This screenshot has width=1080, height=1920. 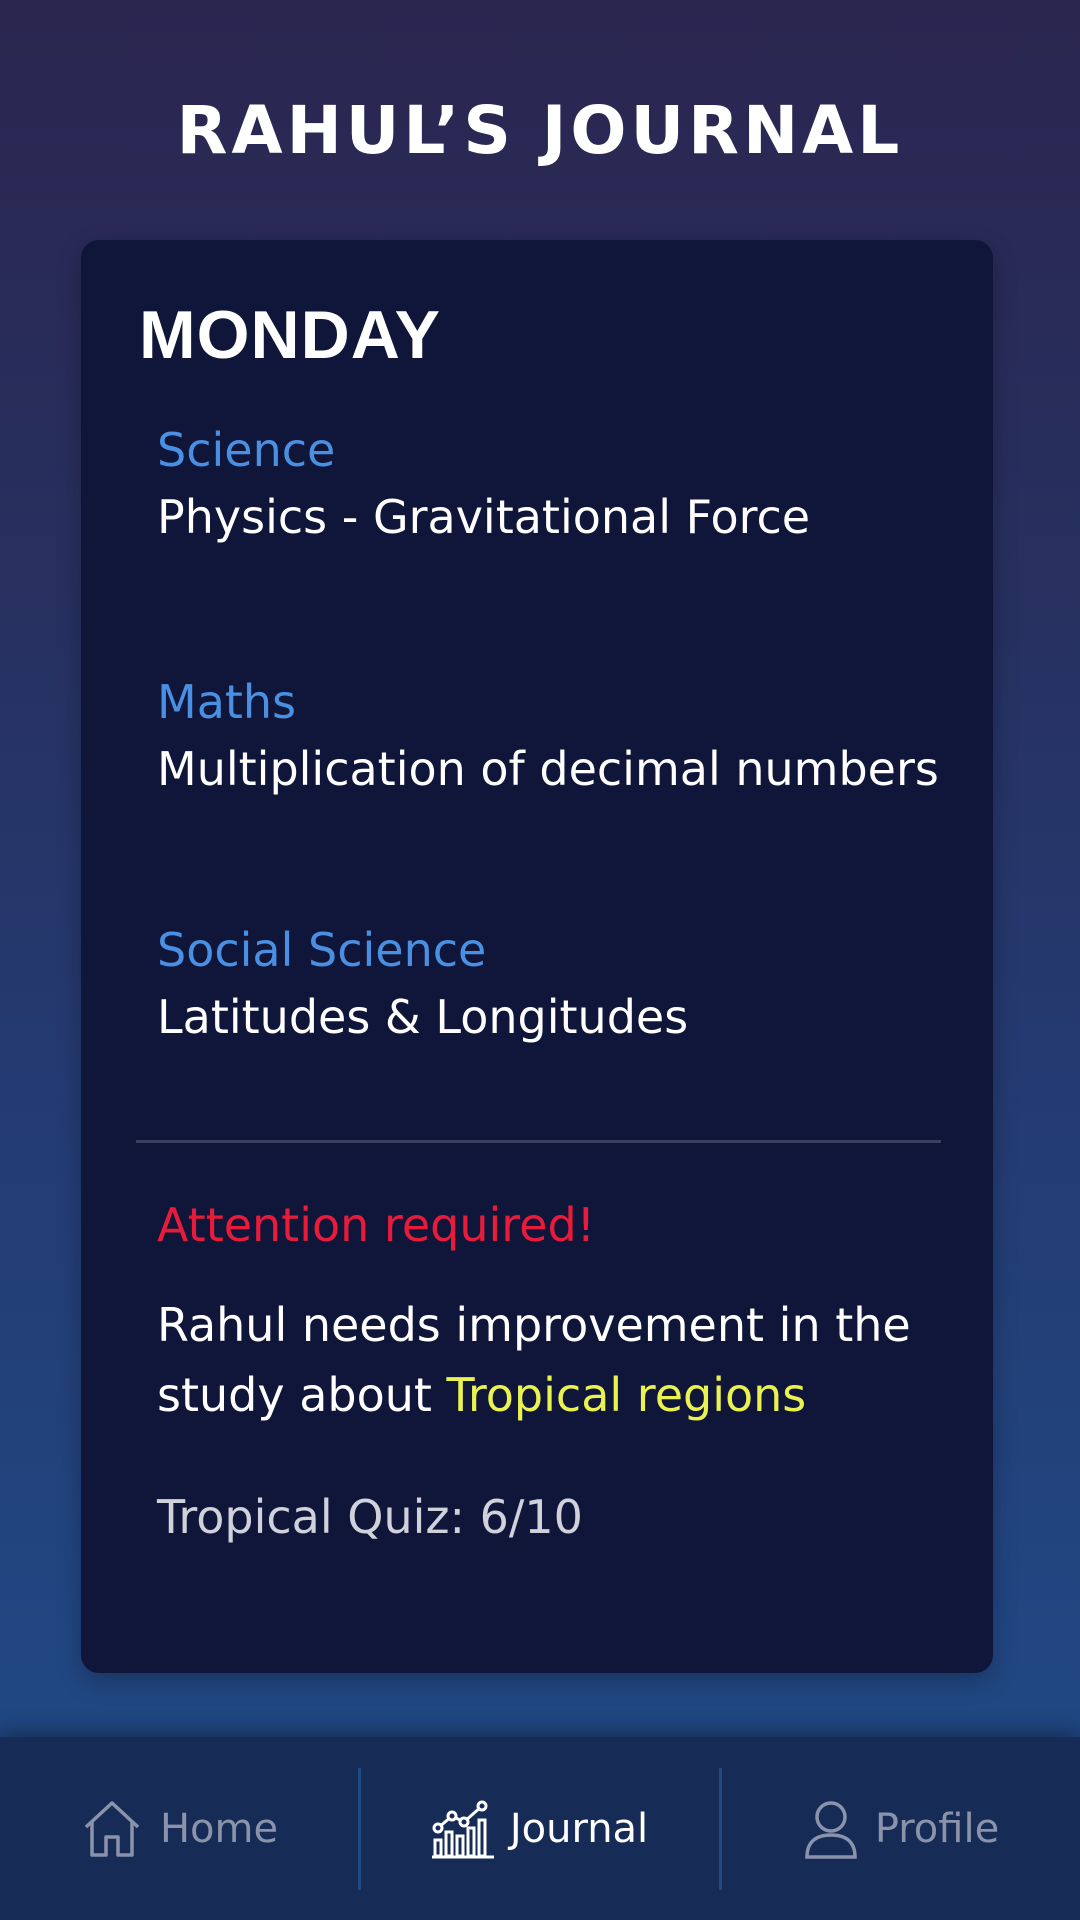 What do you see at coordinates (376, 1225) in the screenshot?
I see `alert-title: Attention required!` at bounding box center [376, 1225].